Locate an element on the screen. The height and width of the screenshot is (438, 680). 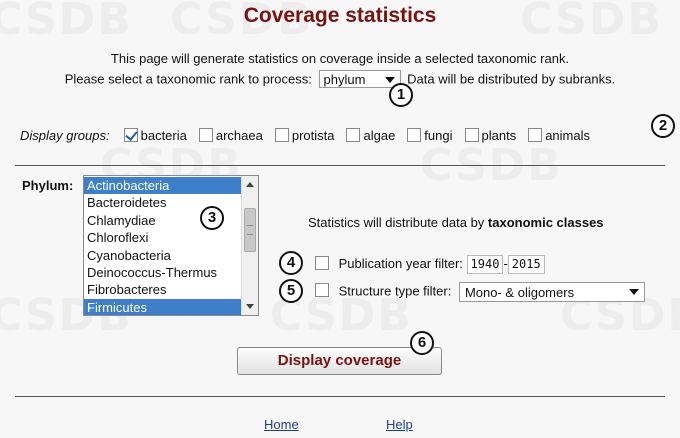
bacteria-label: bacteria is located at coordinates (163, 135).